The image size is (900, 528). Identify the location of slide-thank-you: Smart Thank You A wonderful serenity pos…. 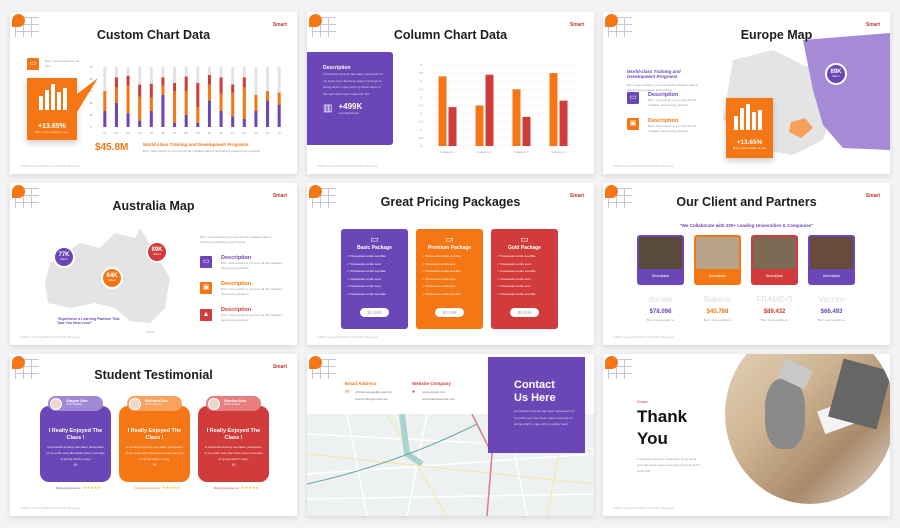
(746, 435).